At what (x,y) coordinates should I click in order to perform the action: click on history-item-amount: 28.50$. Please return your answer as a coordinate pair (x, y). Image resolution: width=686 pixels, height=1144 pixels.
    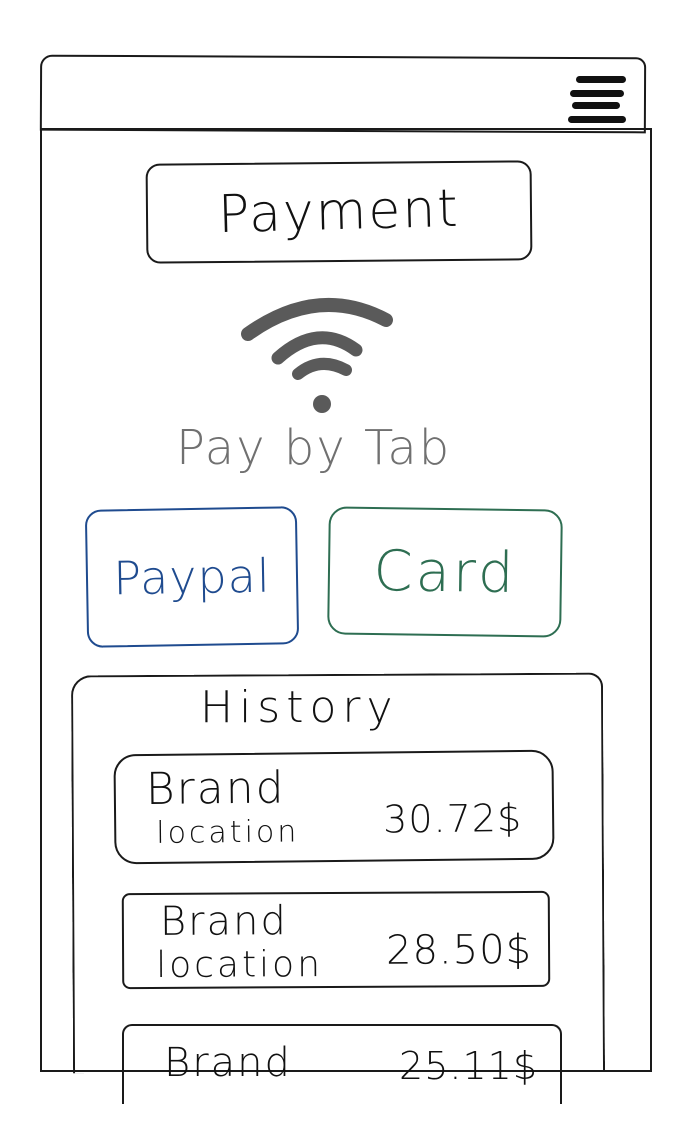
    Looking at the image, I should click on (459, 950).